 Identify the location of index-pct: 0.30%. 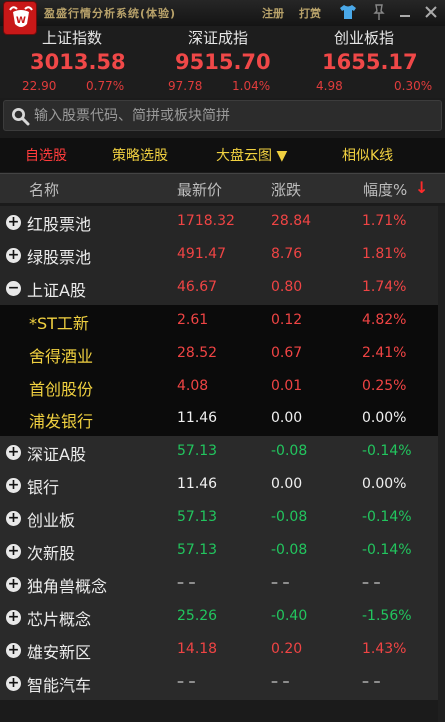
(413, 86).